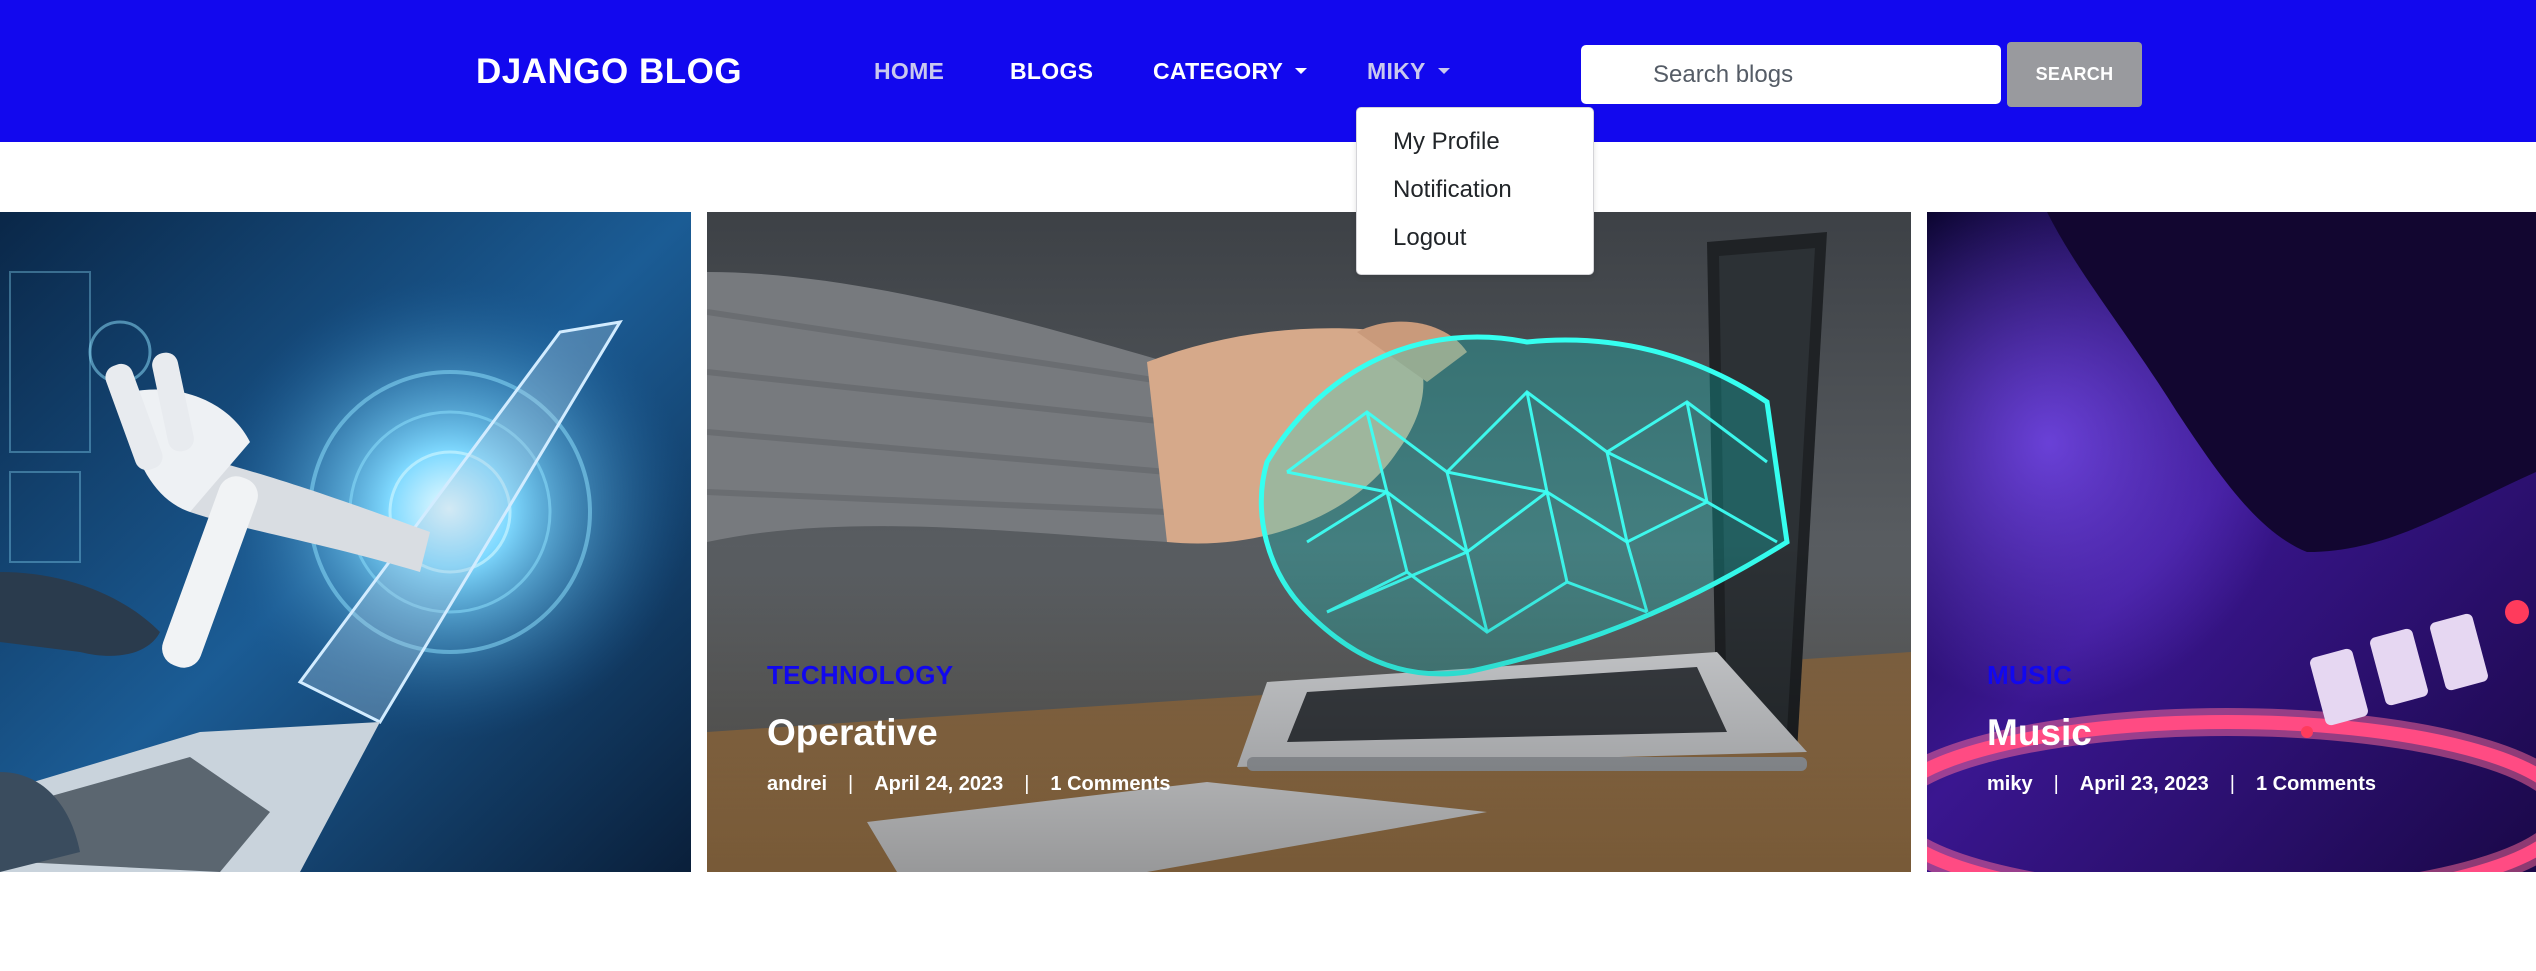  I want to click on slide-title-link: Music, so click(2181, 733).